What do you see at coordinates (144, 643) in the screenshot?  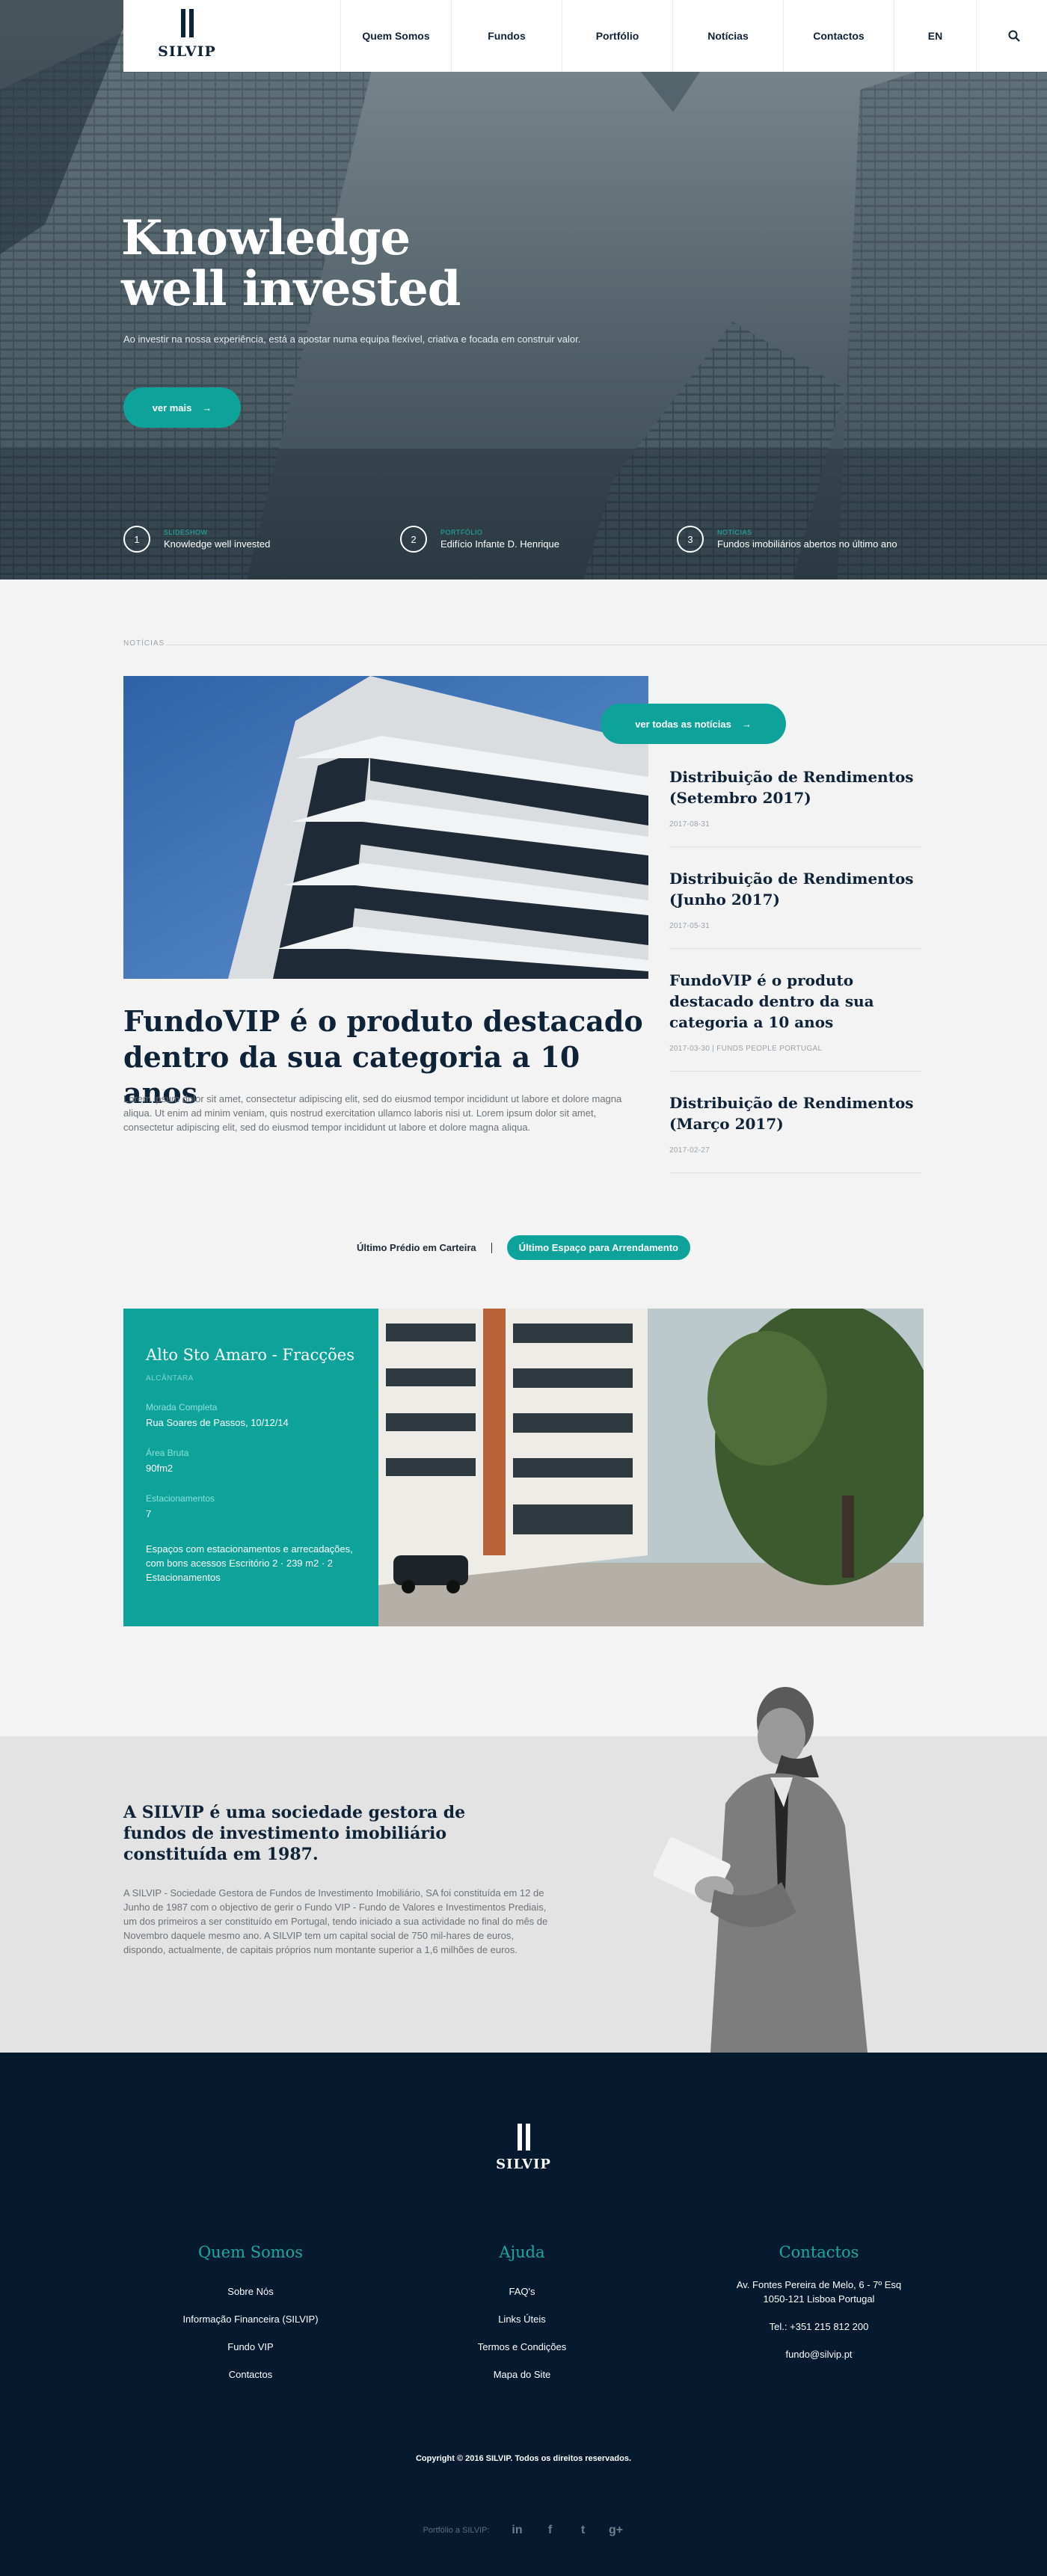 I see `news-section-label: NOTÍCIAS` at bounding box center [144, 643].